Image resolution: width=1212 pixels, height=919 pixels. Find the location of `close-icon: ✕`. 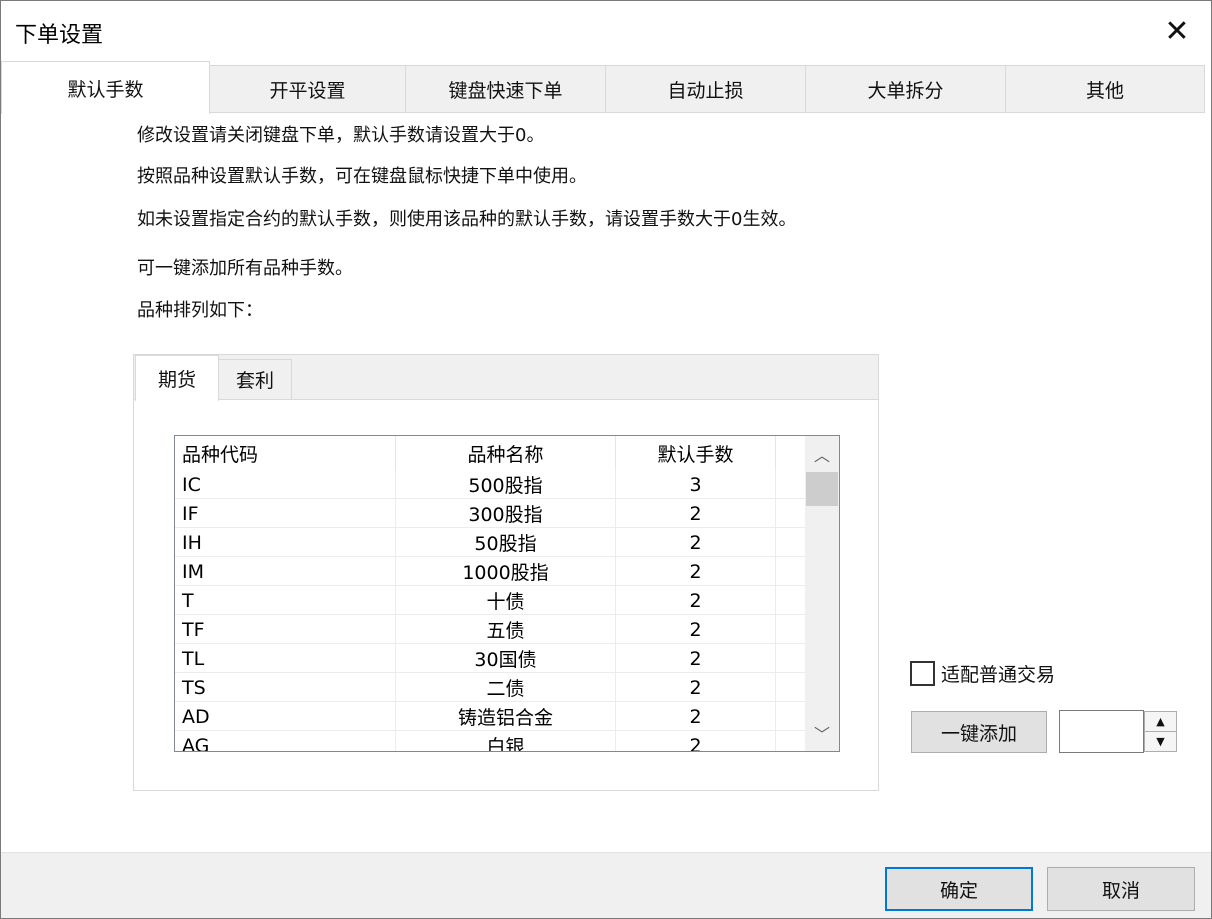

close-icon: ✕ is located at coordinates (1177, 31).